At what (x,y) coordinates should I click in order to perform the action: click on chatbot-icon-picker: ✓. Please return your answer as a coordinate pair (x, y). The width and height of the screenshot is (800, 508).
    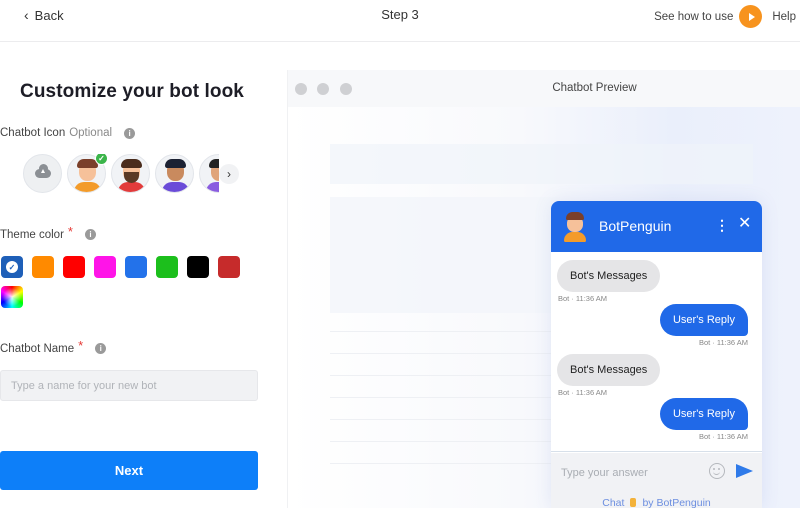
    Looking at the image, I should click on (121, 174).